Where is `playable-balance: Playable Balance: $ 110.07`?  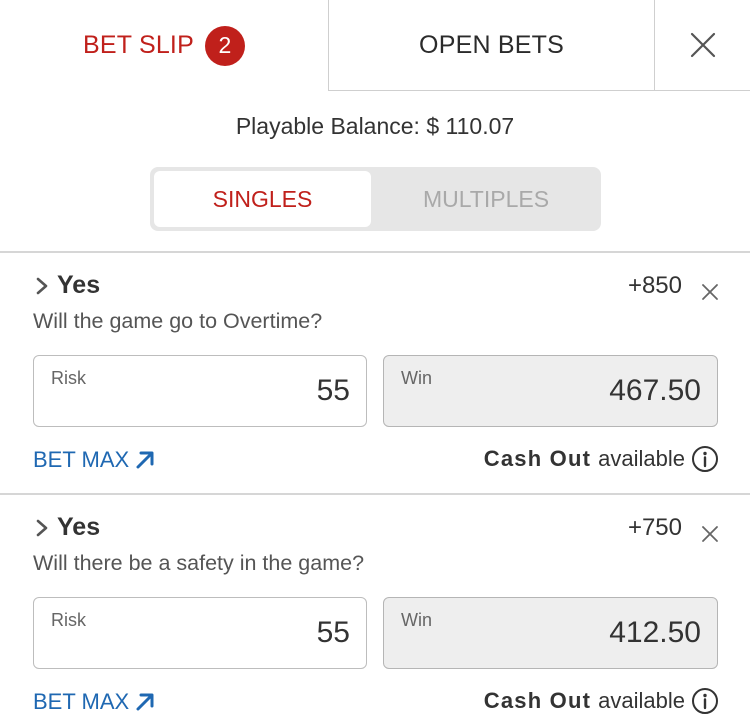 playable-balance: Playable Balance: $ 110.07 is located at coordinates (375, 126).